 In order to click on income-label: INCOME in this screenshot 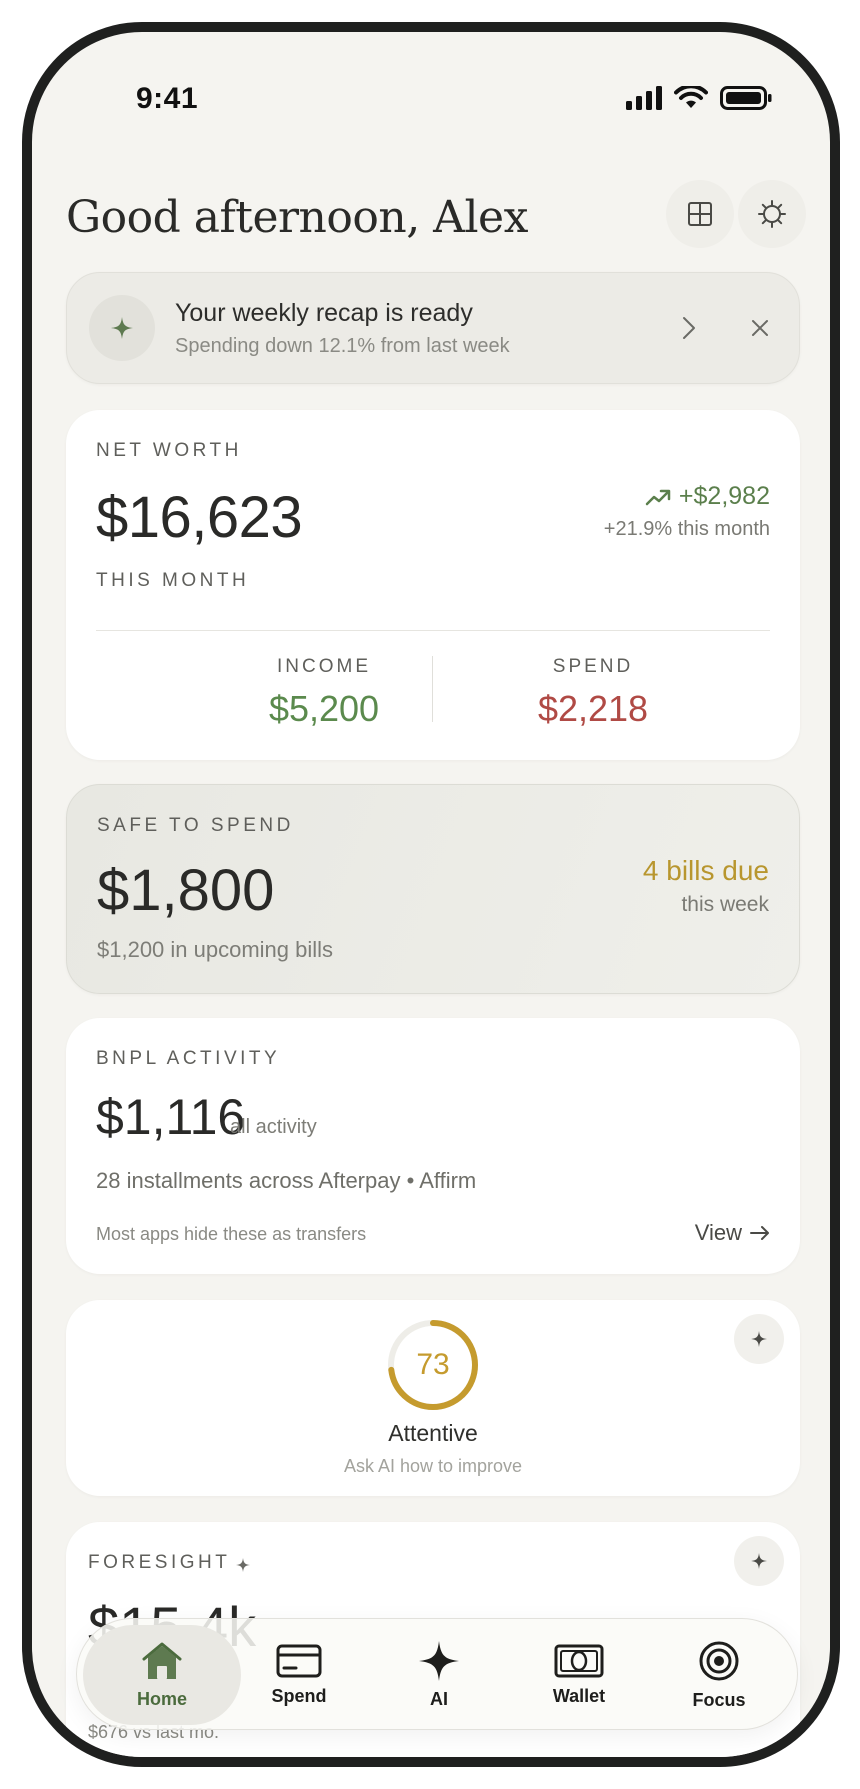, I will do `click(324, 666)`.